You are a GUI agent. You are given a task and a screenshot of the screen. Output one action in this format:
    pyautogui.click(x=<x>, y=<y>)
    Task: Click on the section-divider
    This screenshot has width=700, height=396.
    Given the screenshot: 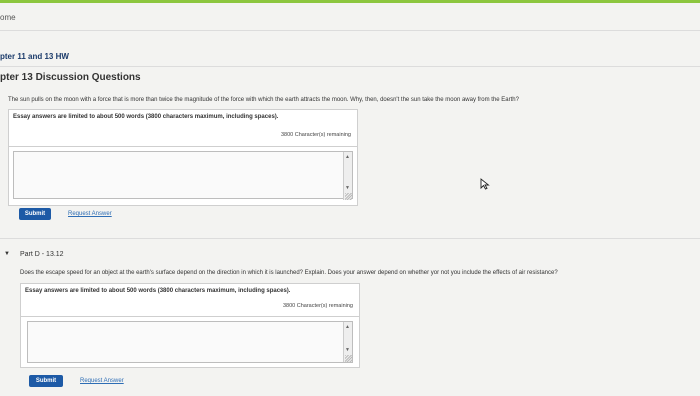 What is the action you would take?
    pyautogui.click(x=350, y=238)
    